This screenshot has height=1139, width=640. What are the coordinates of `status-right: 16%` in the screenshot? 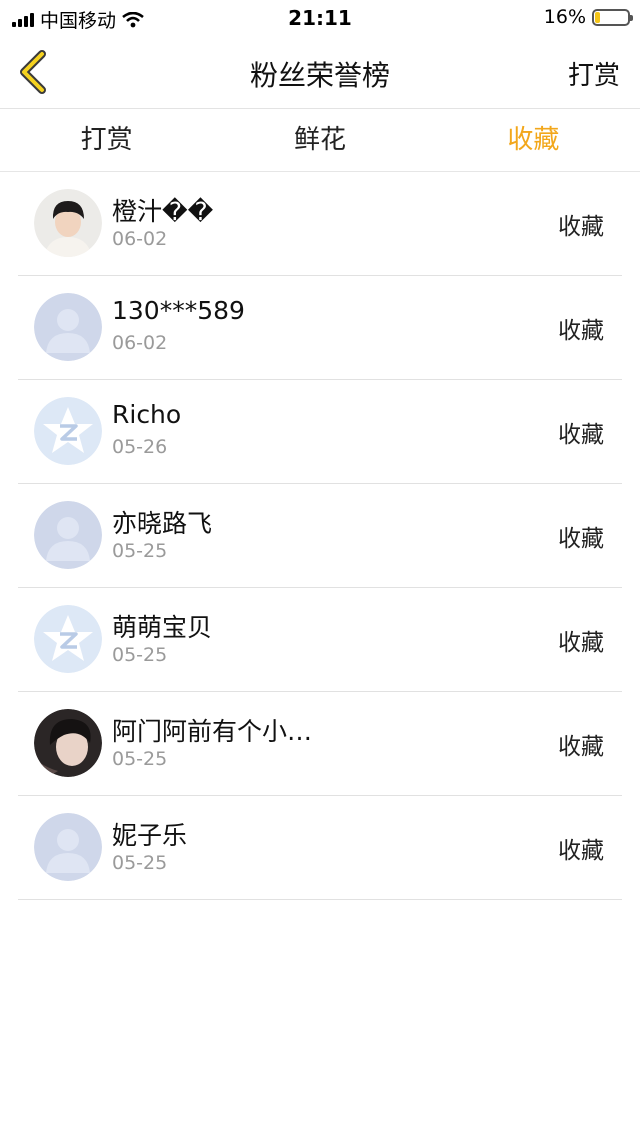 It's located at (588, 17).